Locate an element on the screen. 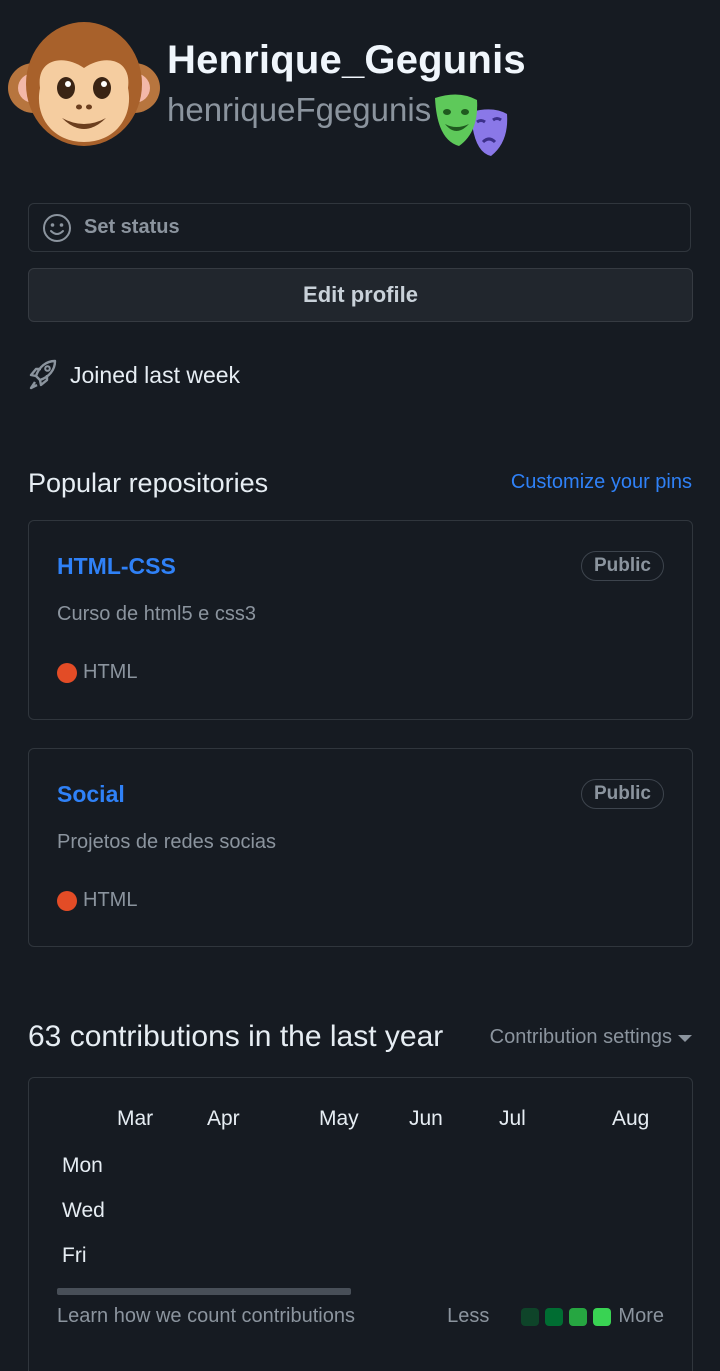  contribution-legend: Less More is located at coordinates (555, 1316).